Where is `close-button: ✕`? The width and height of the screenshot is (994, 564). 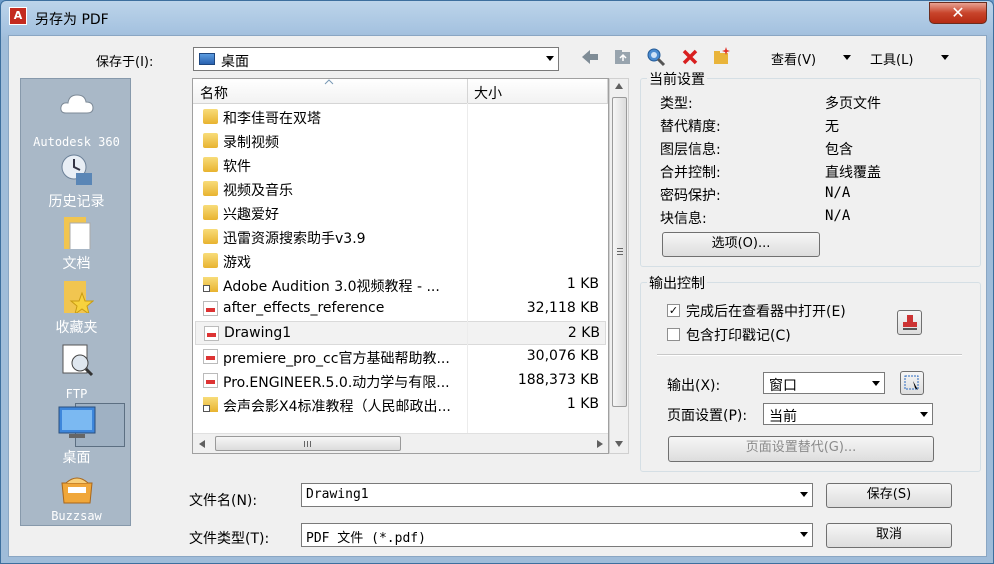 close-button: ✕ is located at coordinates (958, 13).